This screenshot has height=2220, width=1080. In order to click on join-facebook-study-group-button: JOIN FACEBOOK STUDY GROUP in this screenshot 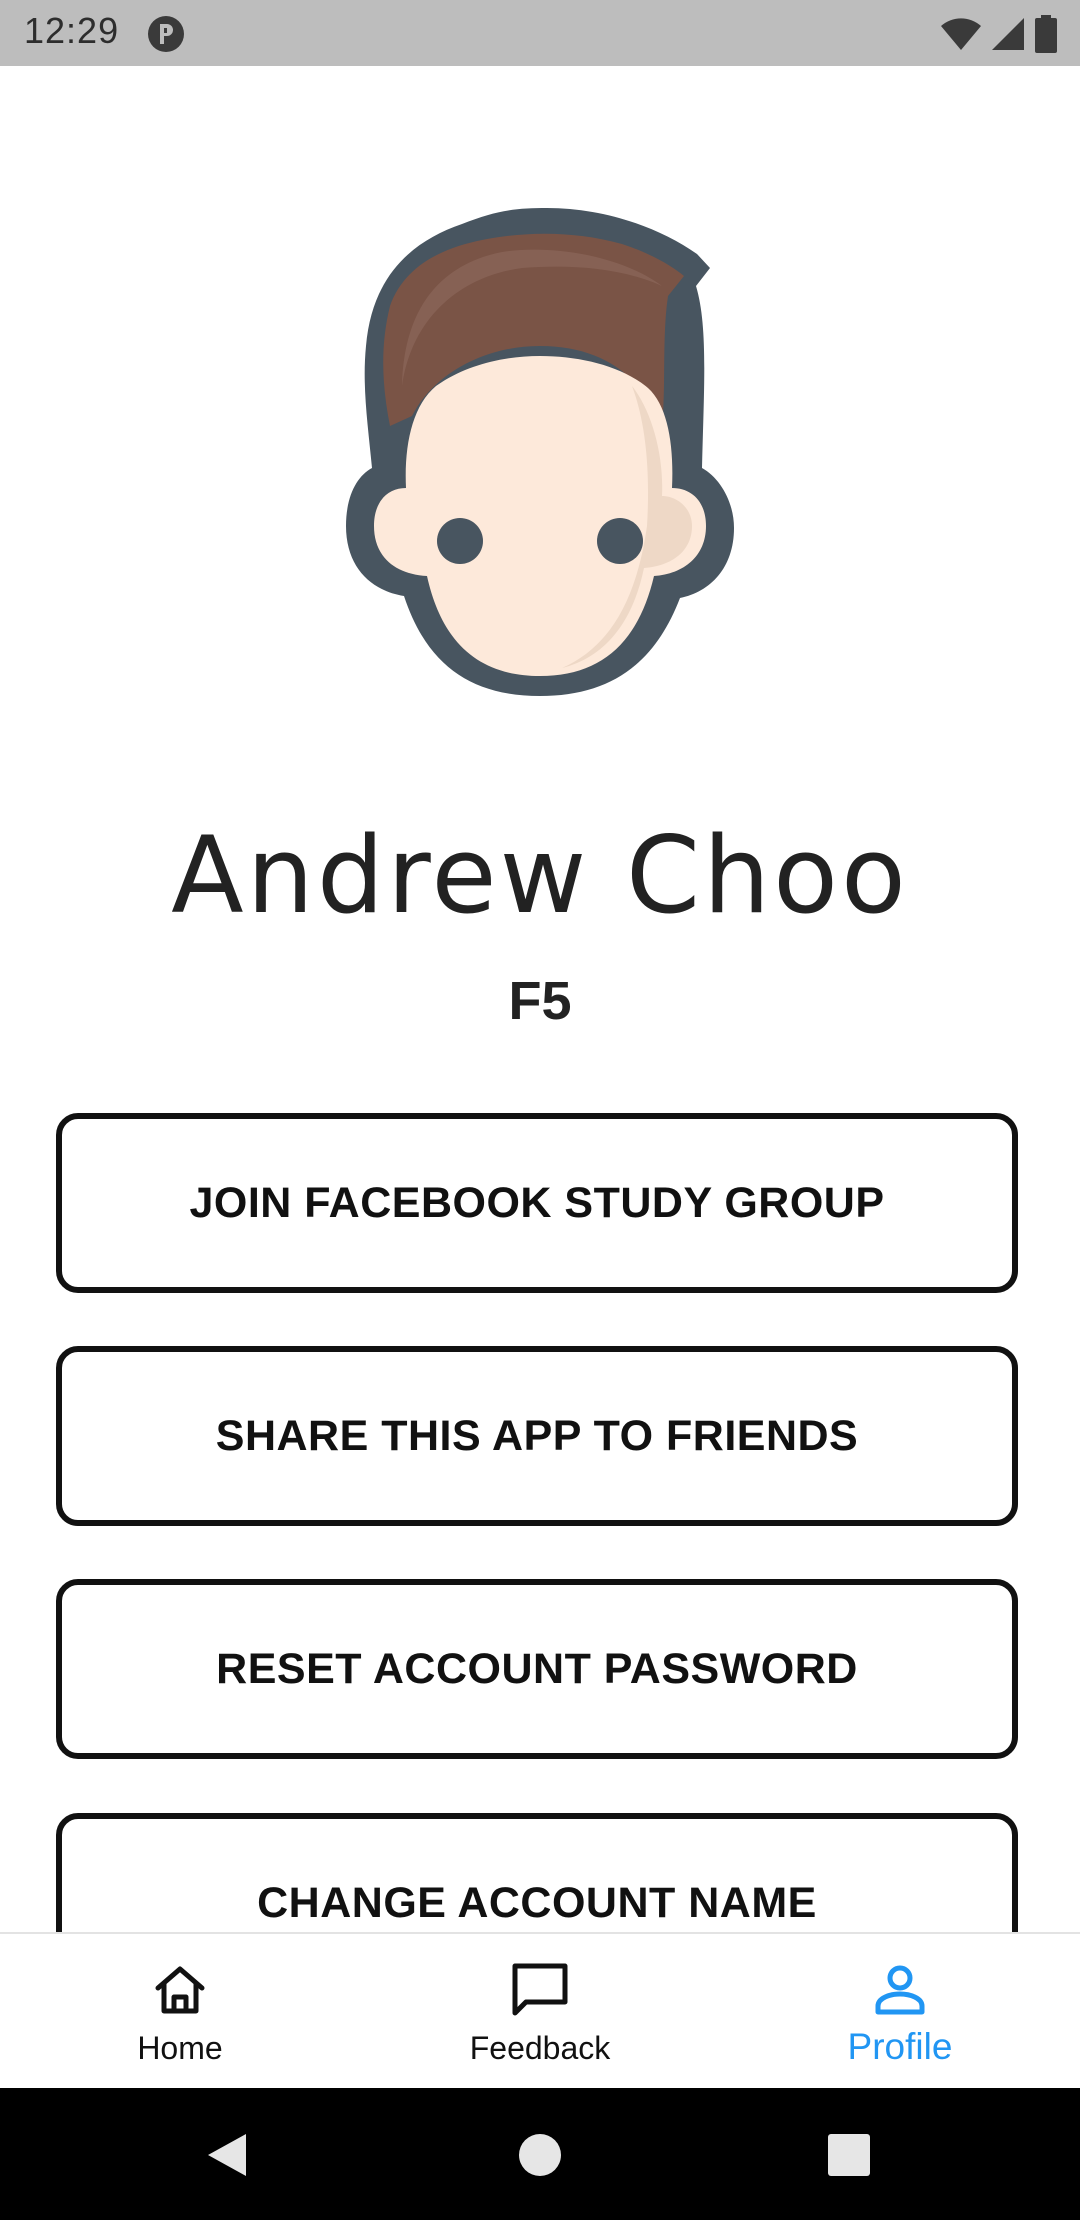, I will do `click(537, 1203)`.